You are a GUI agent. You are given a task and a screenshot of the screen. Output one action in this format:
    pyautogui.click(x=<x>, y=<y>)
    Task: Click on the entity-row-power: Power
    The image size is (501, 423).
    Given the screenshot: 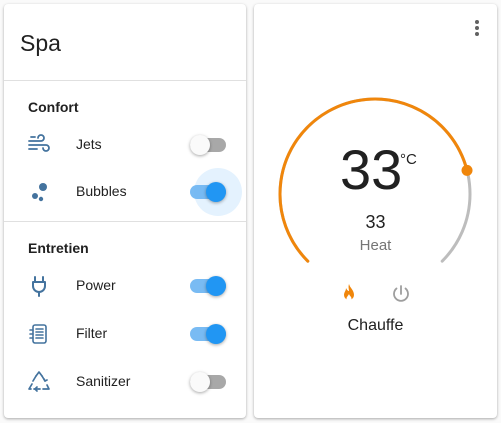 What is the action you would take?
    pyautogui.click(x=125, y=286)
    